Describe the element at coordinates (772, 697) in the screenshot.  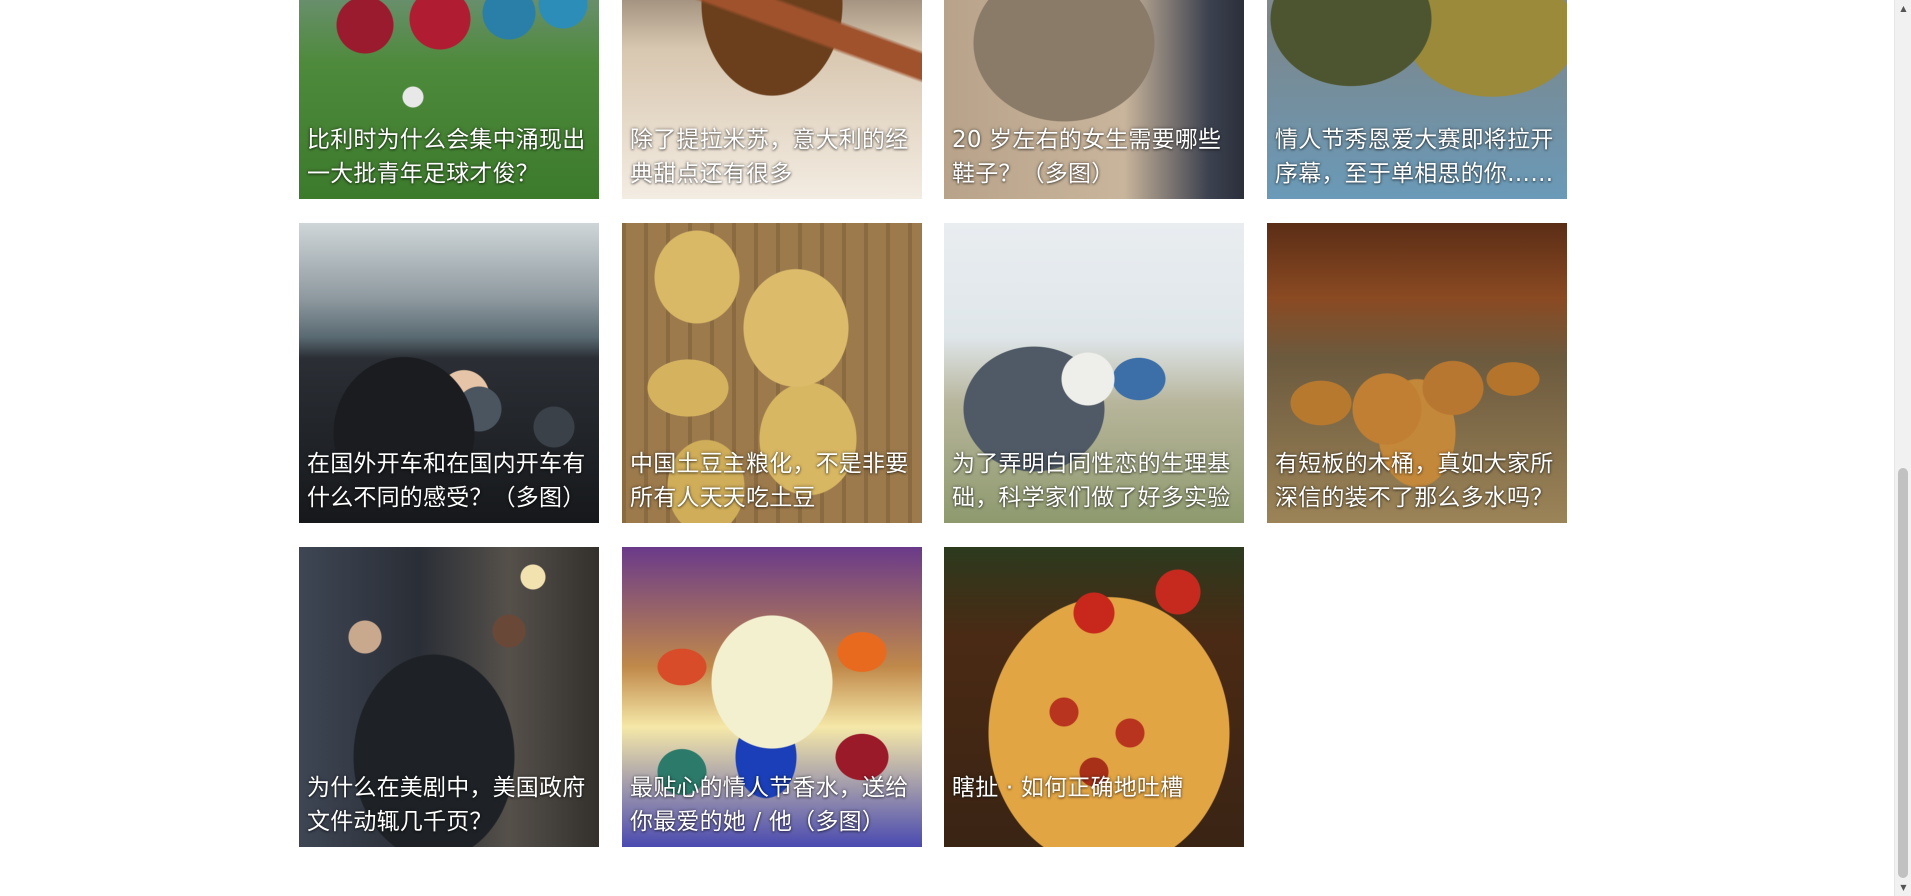
I see `article-card: 最贴心的情人节香水，送给 你最爱的她 / 他（多图）` at that location.